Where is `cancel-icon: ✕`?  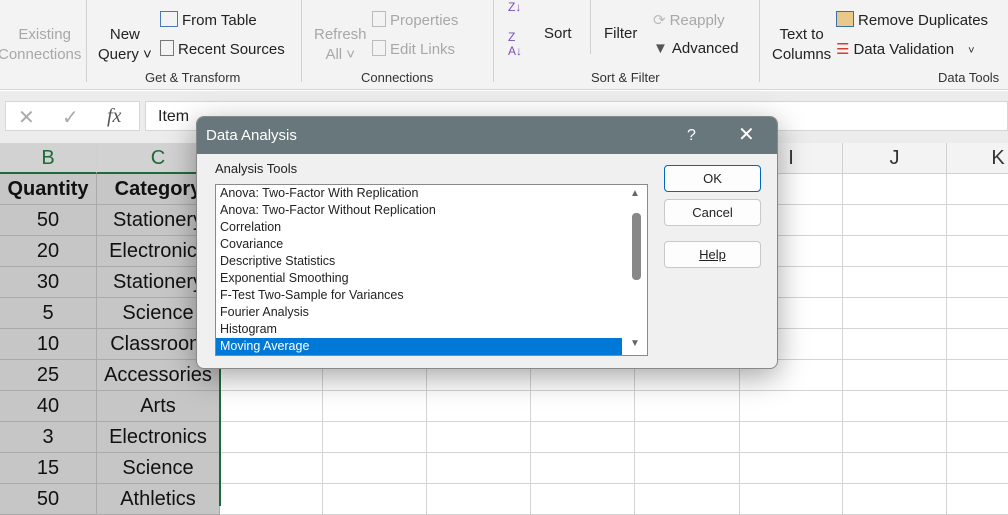 cancel-icon: ✕ is located at coordinates (26, 117).